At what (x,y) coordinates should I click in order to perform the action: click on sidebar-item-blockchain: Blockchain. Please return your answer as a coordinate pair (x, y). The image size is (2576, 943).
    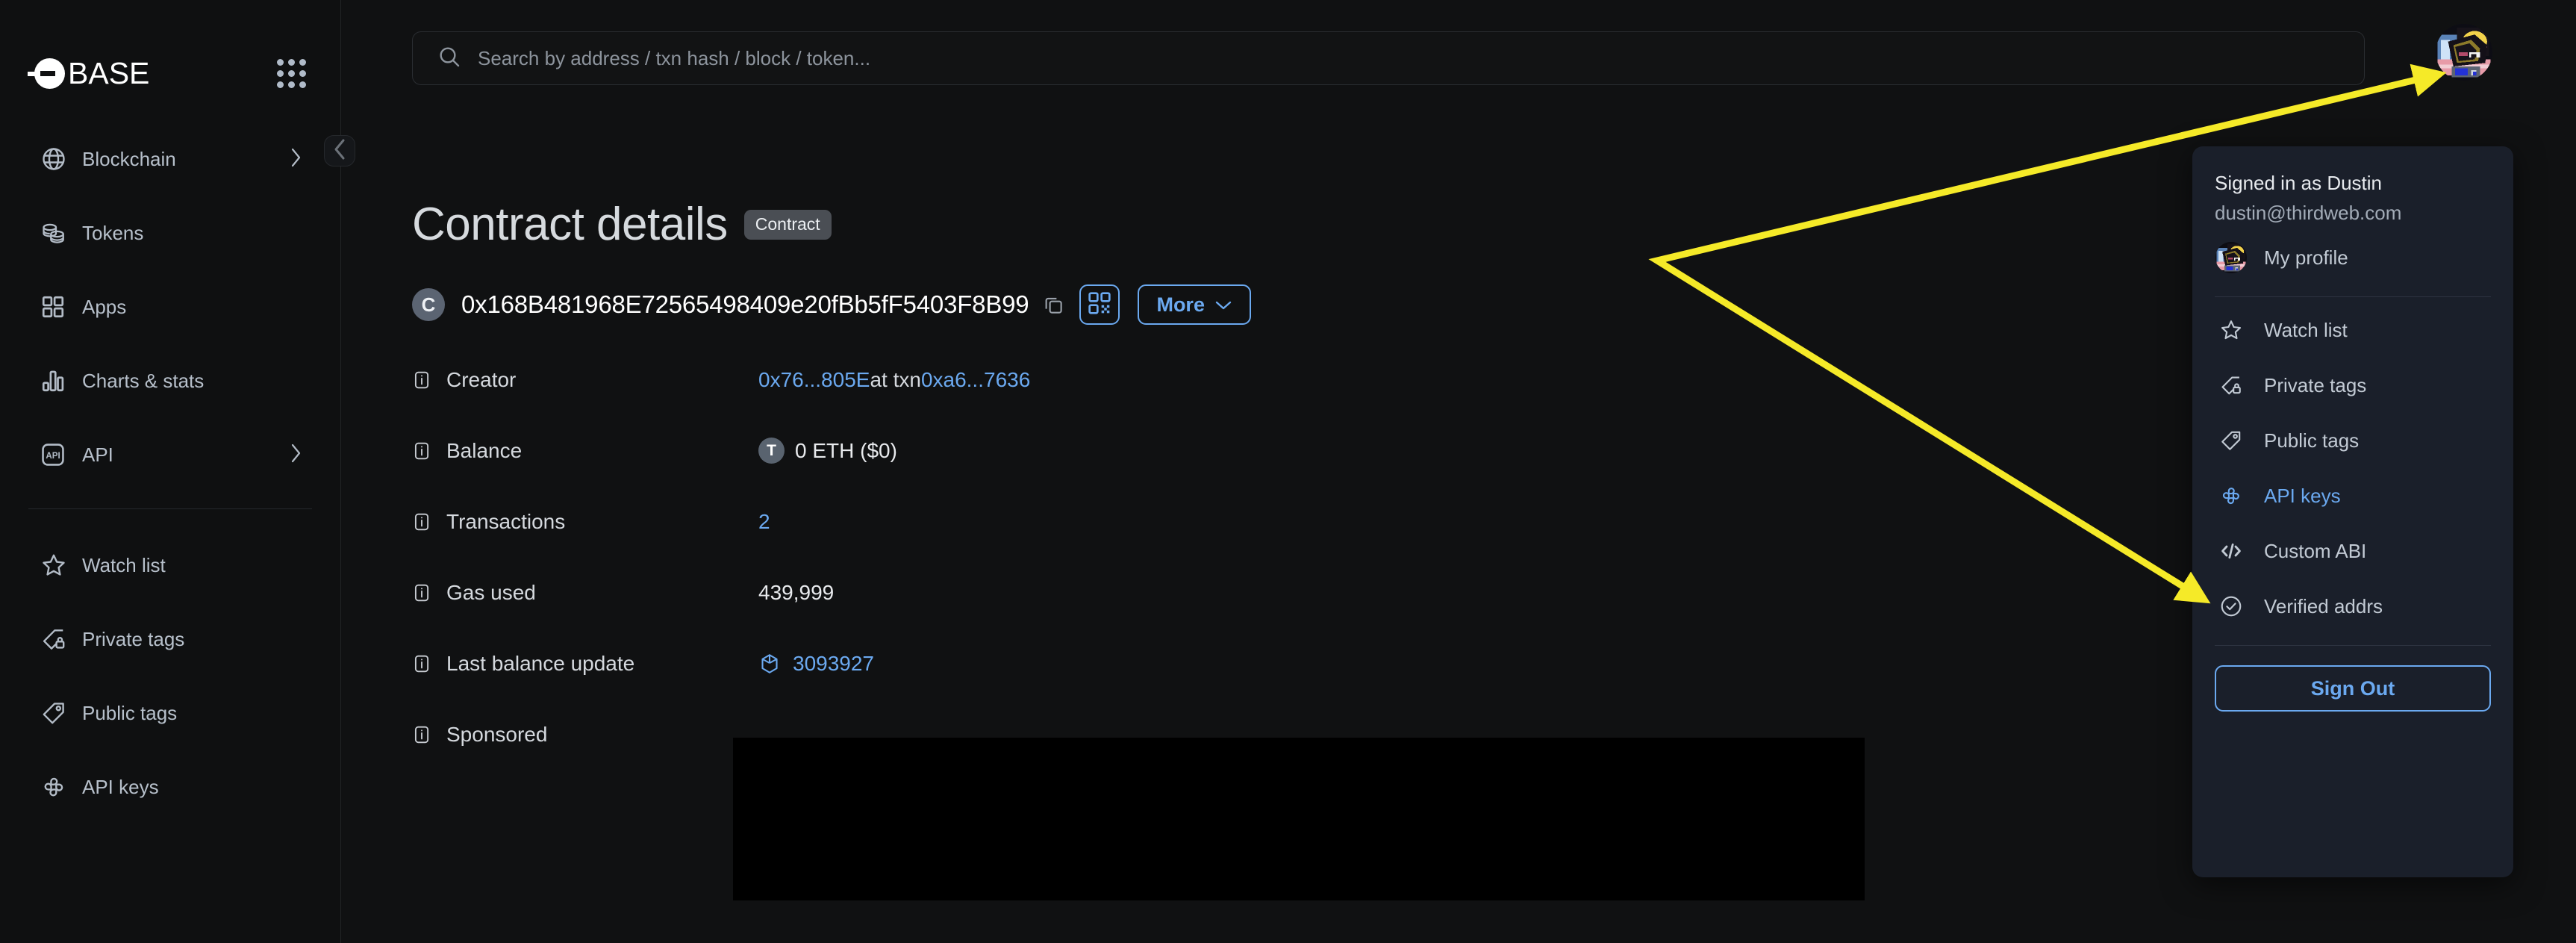
    Looking at the image, I should click on (170, 159).